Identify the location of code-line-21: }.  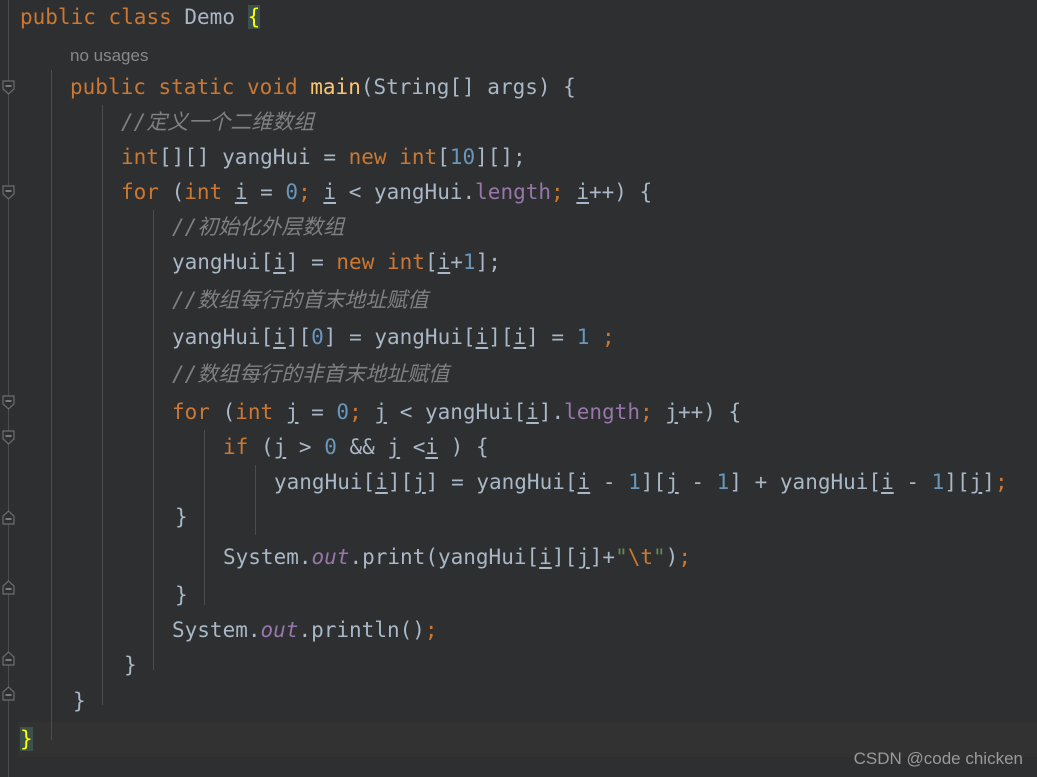
(26, 739).